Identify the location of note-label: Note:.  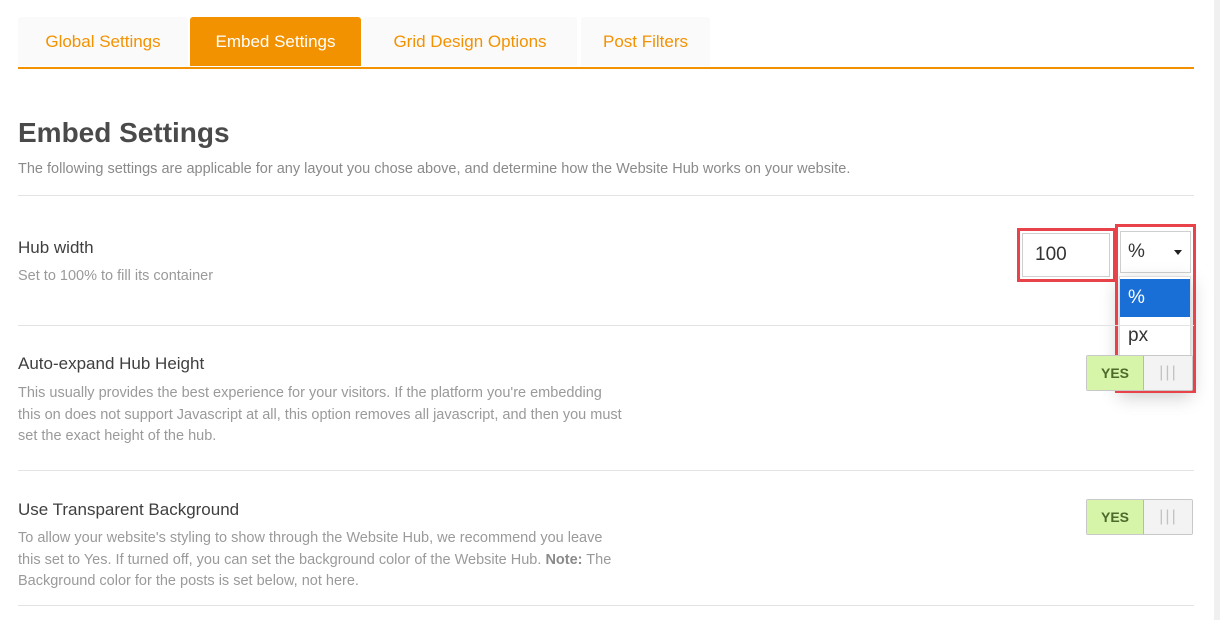
(564, 559).